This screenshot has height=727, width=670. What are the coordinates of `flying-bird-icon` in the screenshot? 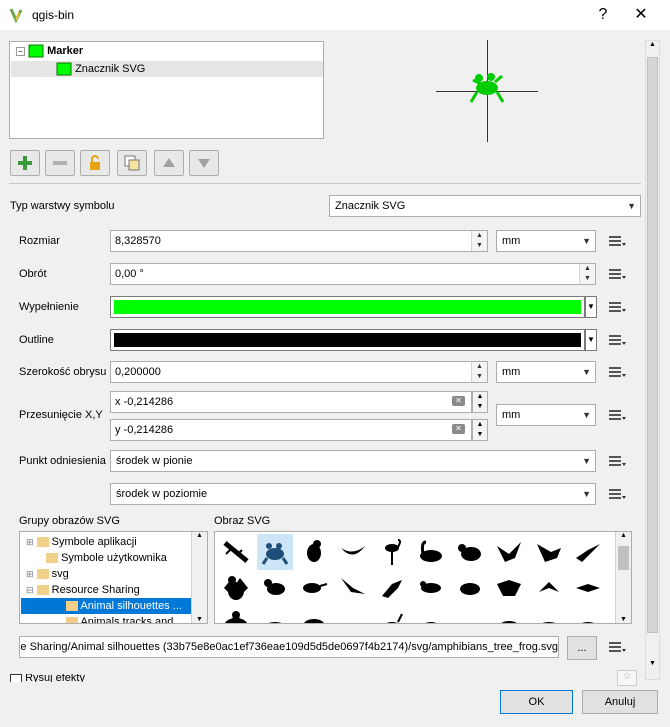 It's located at (353, 588).